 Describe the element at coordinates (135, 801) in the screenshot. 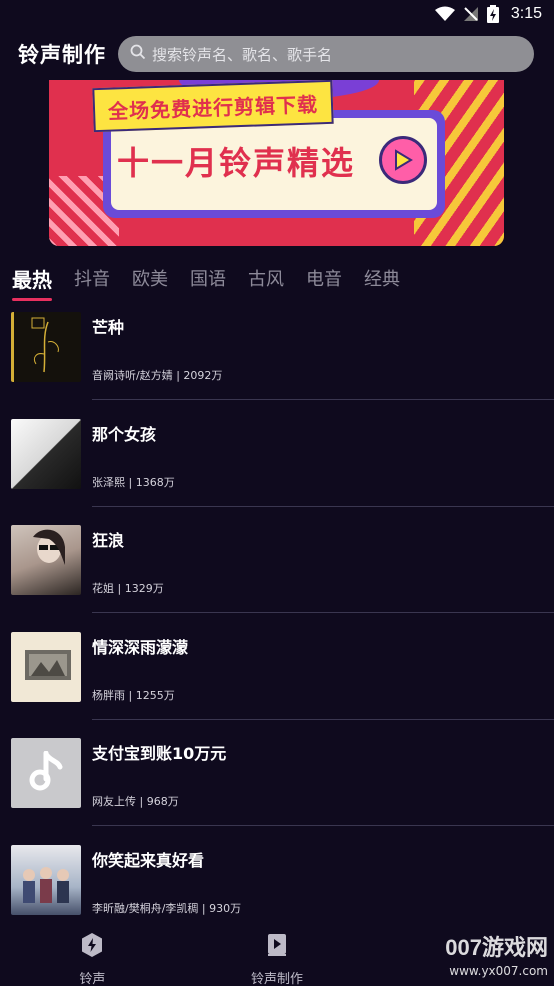

I see `song-meta: 网友上传 | 968万` at that location.